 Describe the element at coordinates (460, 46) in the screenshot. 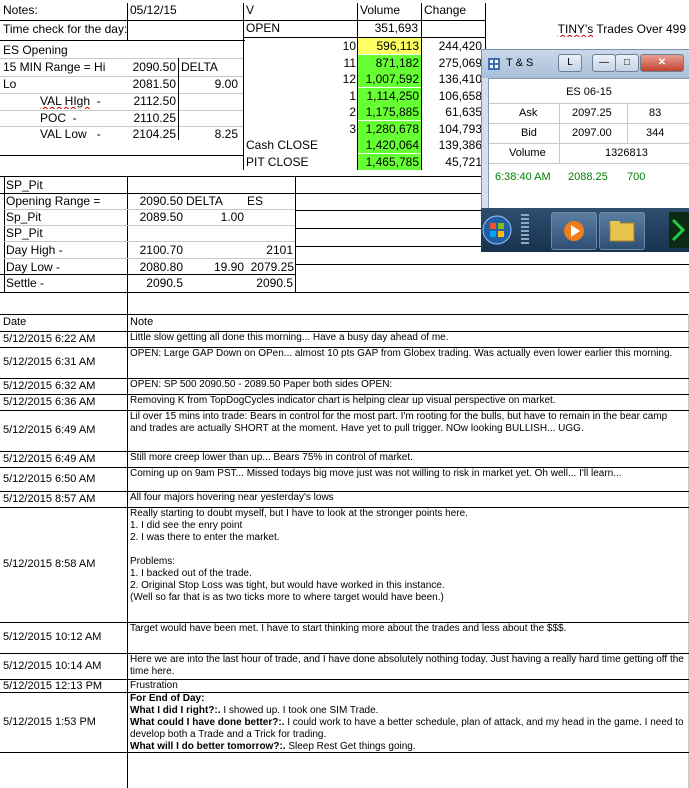

I see `volume-row-change: 244,420` at that location.